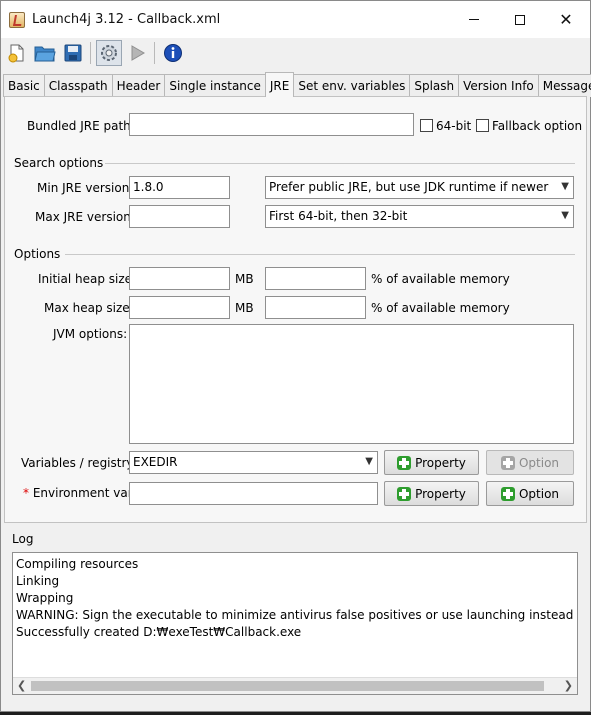 Image resolution: width=591 pixels, height=715 pixels. Describe the element at coordinates (434, 85) in the screenshot. I see `tab-splash: Splash` at that location.